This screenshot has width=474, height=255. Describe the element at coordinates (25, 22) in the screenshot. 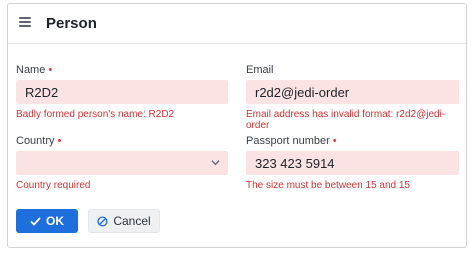

I see `hamburger-icon` at that location.